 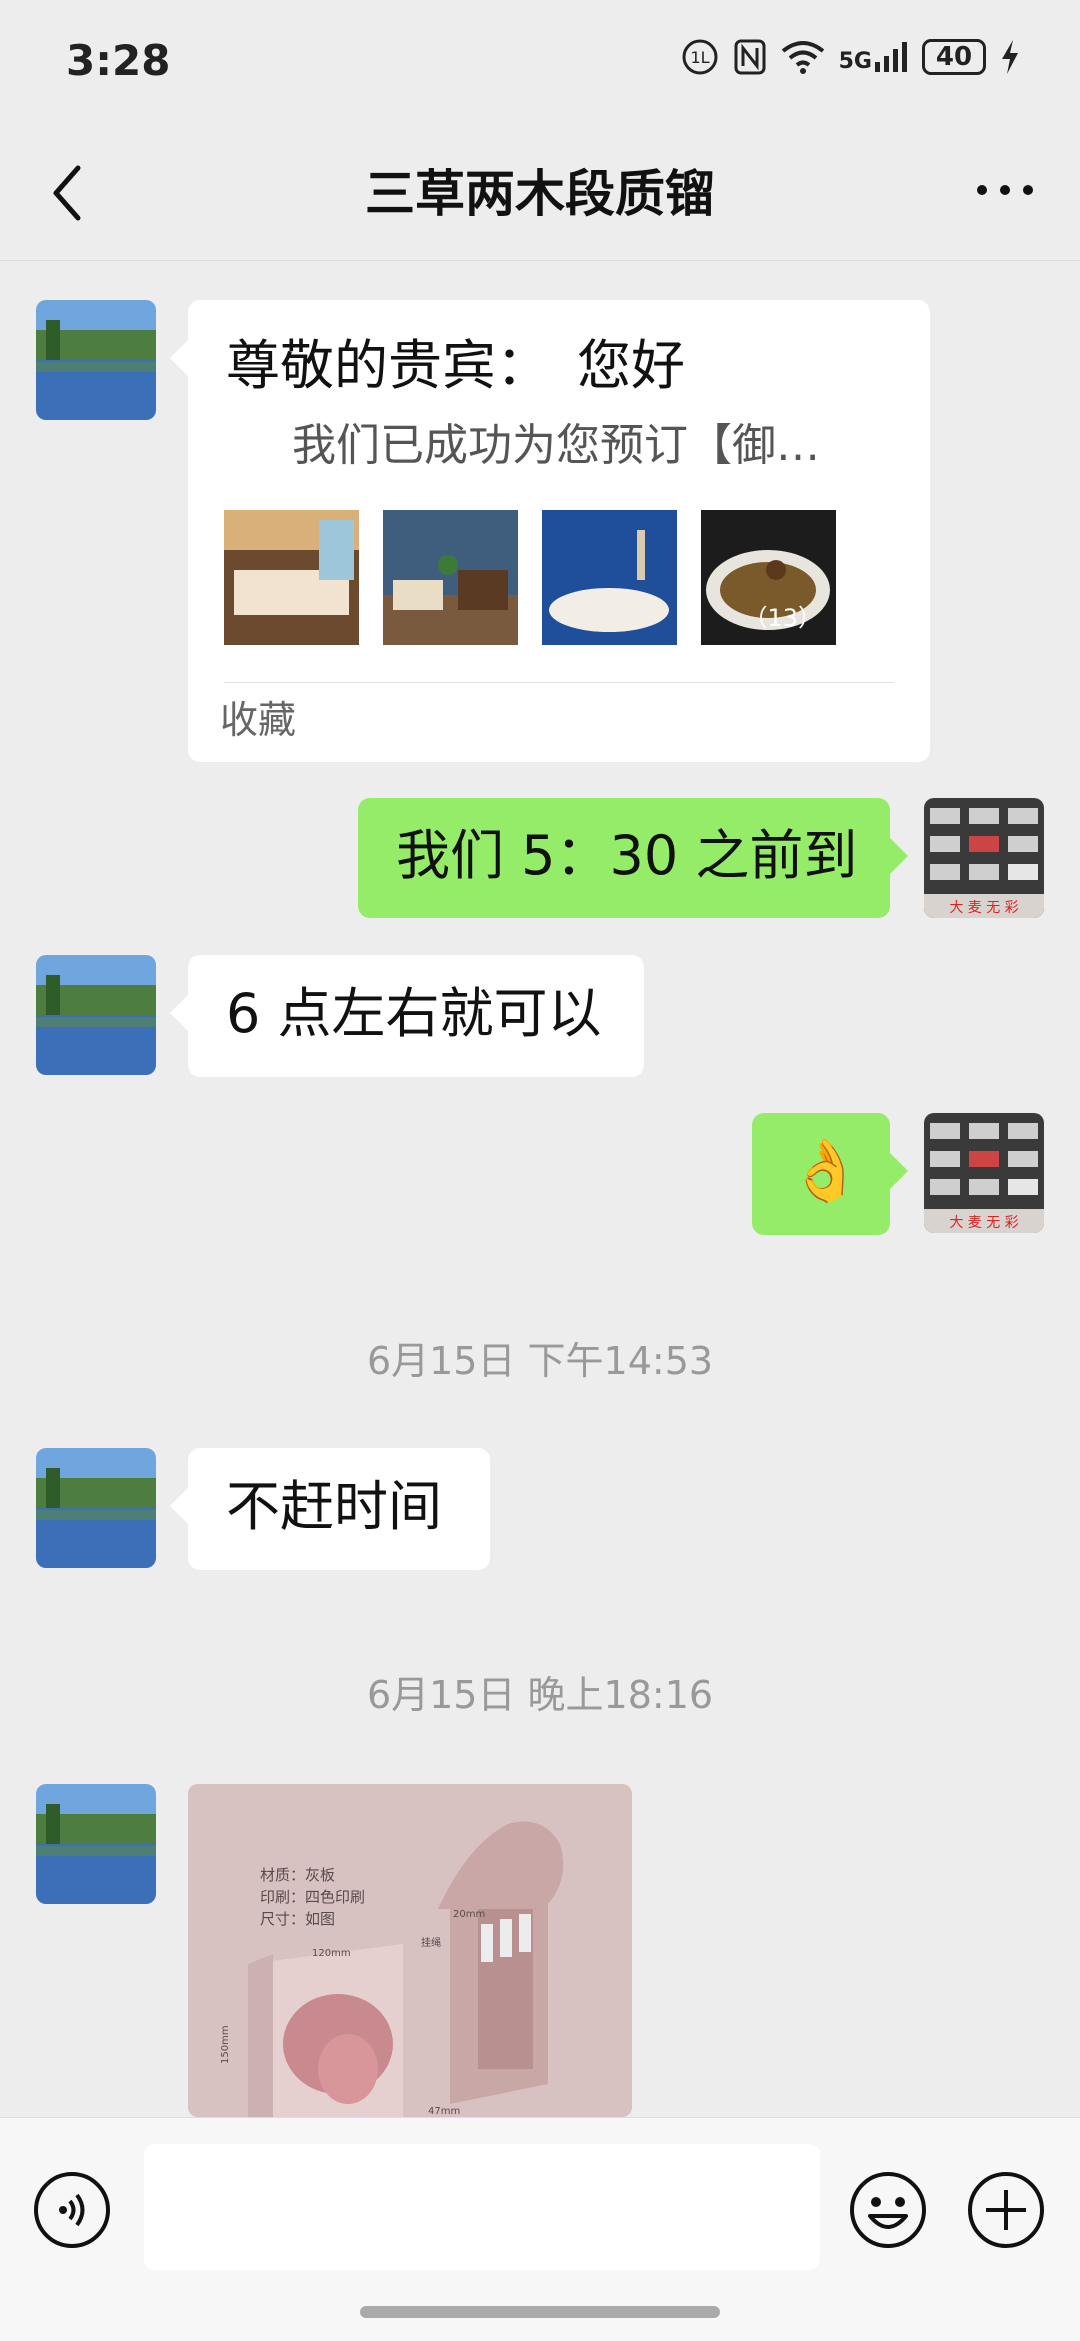 I want to click on svg-text: 1L, so click(x=699, y=57).